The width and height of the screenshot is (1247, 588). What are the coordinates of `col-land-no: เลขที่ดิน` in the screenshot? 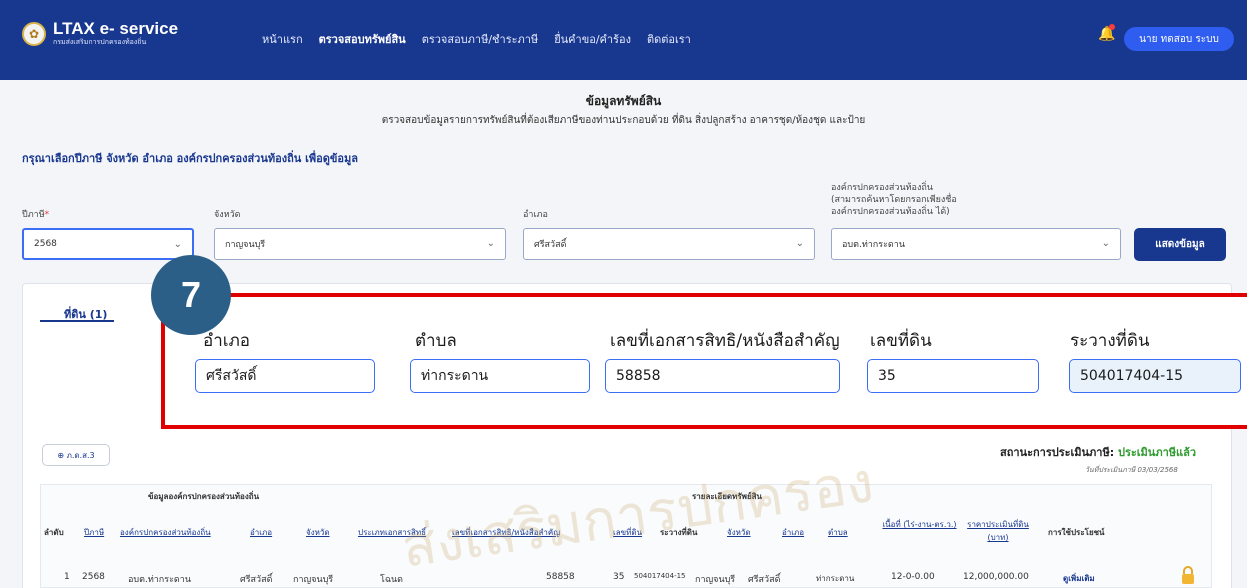 It's located at (627, 532).